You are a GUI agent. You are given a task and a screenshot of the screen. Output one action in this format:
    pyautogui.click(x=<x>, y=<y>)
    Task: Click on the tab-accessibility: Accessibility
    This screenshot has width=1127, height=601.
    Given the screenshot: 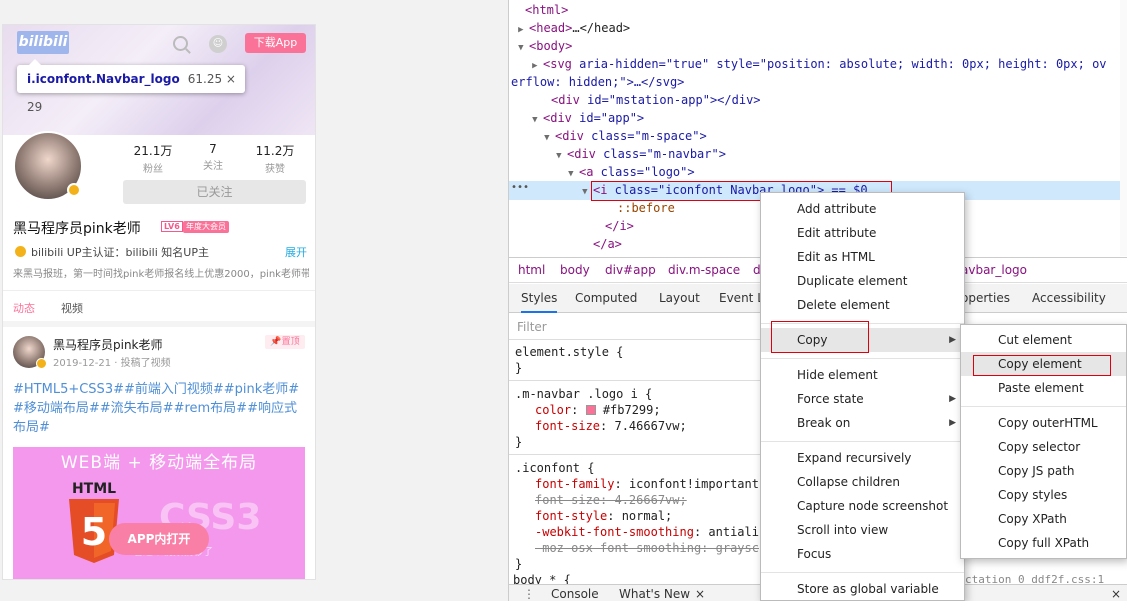 What is the action you would take?
    pyautogui.click(x=1069, y=298)
    